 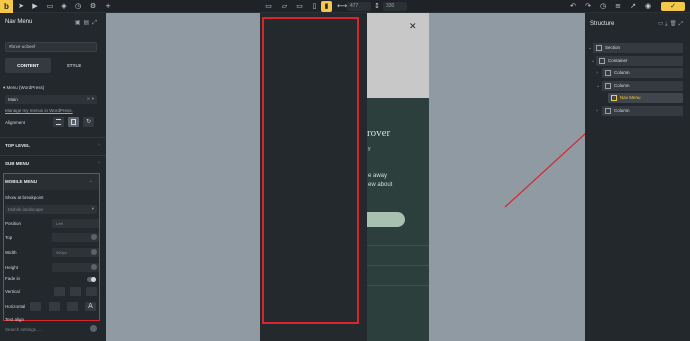 I want to click on save-icon: ✓, so click(x=673, y=6).